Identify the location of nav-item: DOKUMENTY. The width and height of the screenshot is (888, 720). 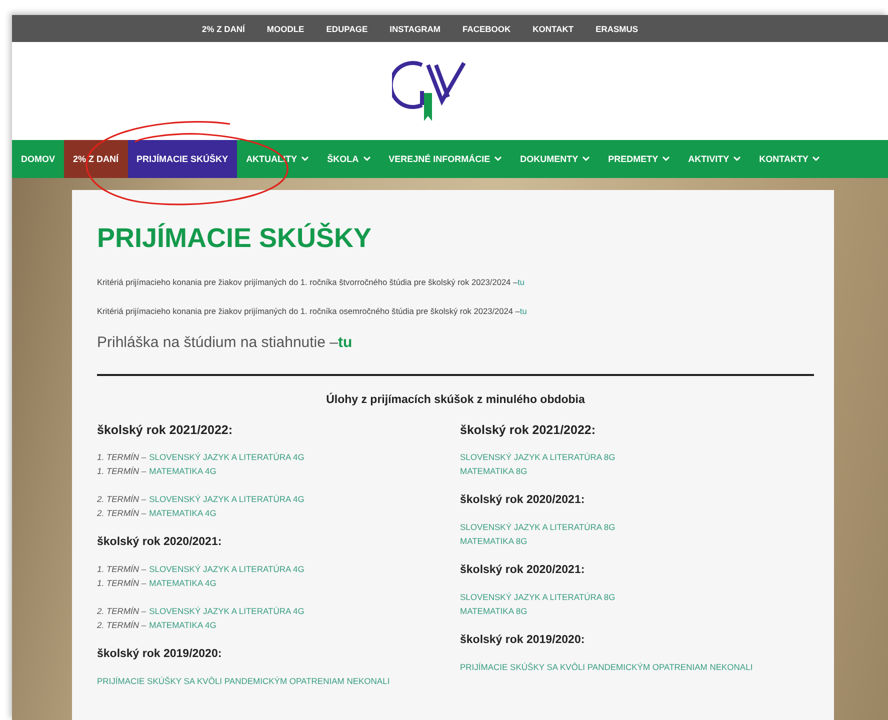
(555, 159).